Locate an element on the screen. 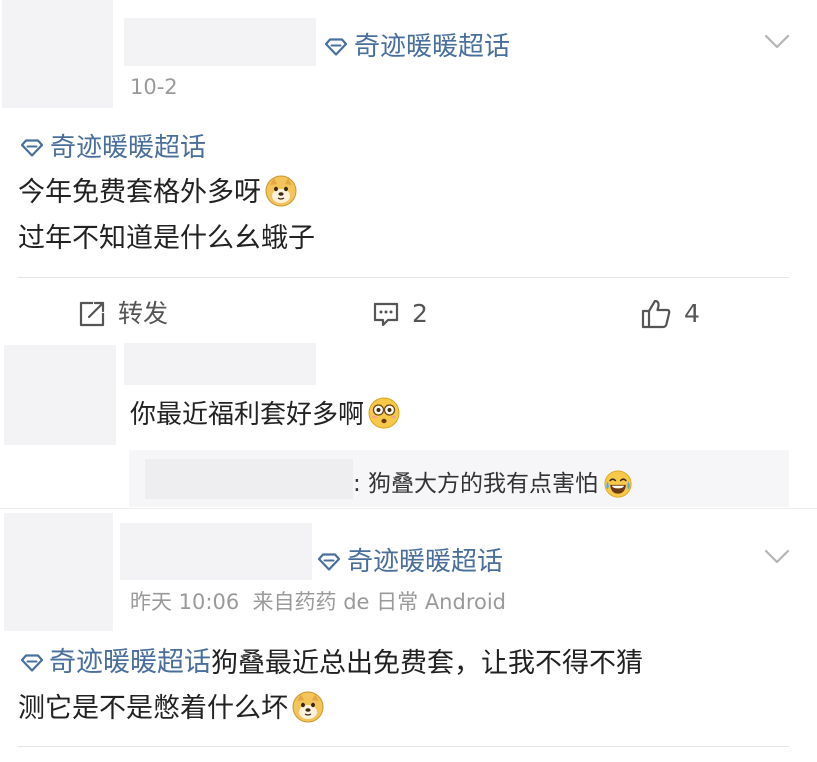  like-button: 4 is located at coordinates (670, 314).